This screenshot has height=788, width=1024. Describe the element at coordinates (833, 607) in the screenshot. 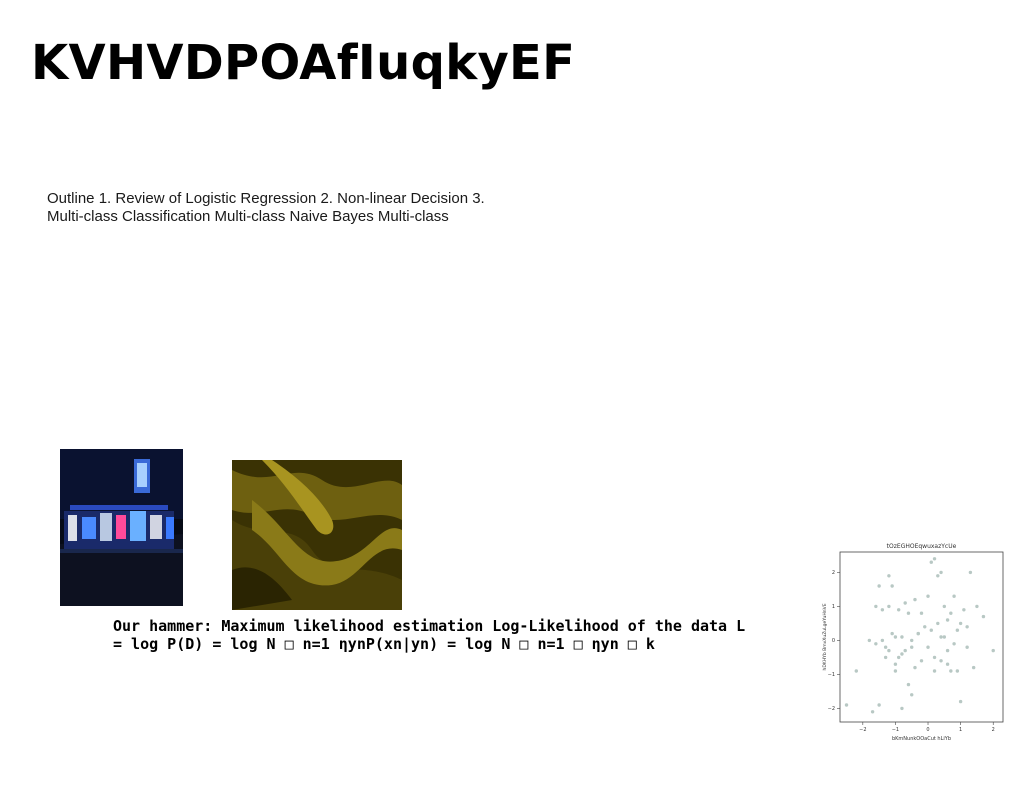

I see `y-tick-label: 1` at that location.